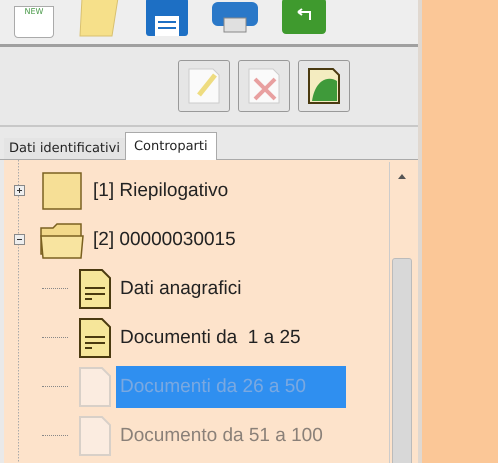 This screenshot has width=498, height=463. I want to click on open-document-button, so click(324, 86).